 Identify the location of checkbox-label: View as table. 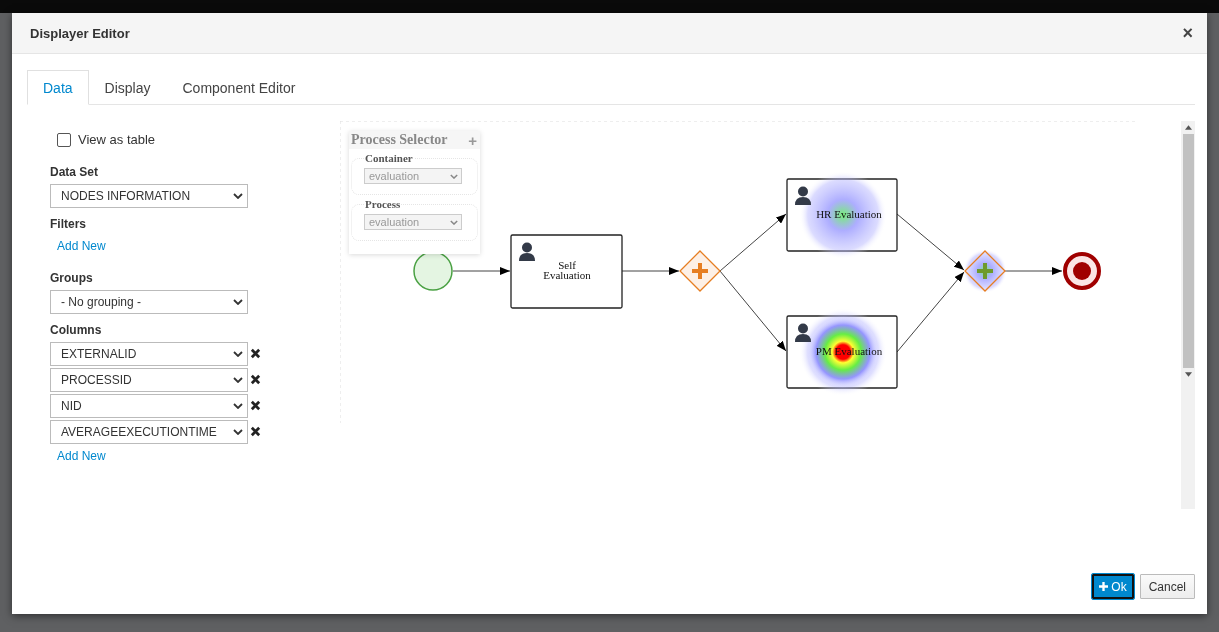
(117, 139).